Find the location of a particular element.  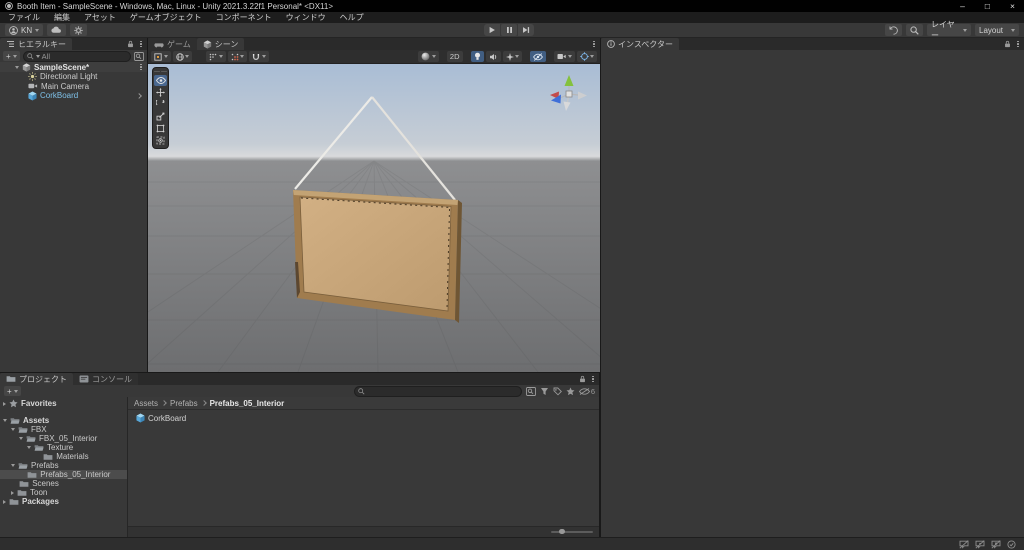

search-button is located at coordinates (914, 30).